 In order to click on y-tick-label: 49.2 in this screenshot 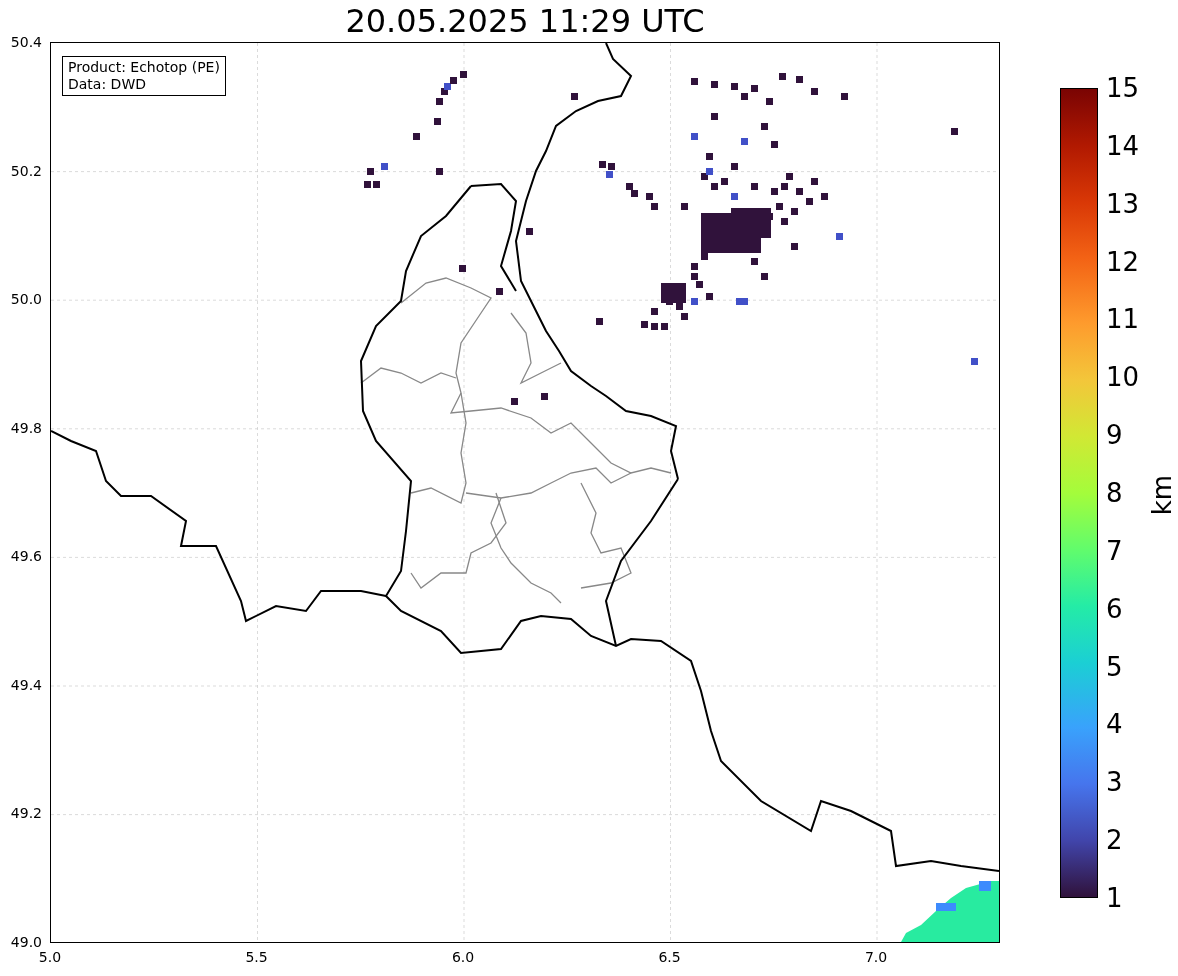, I will do `click(26, 813)`.